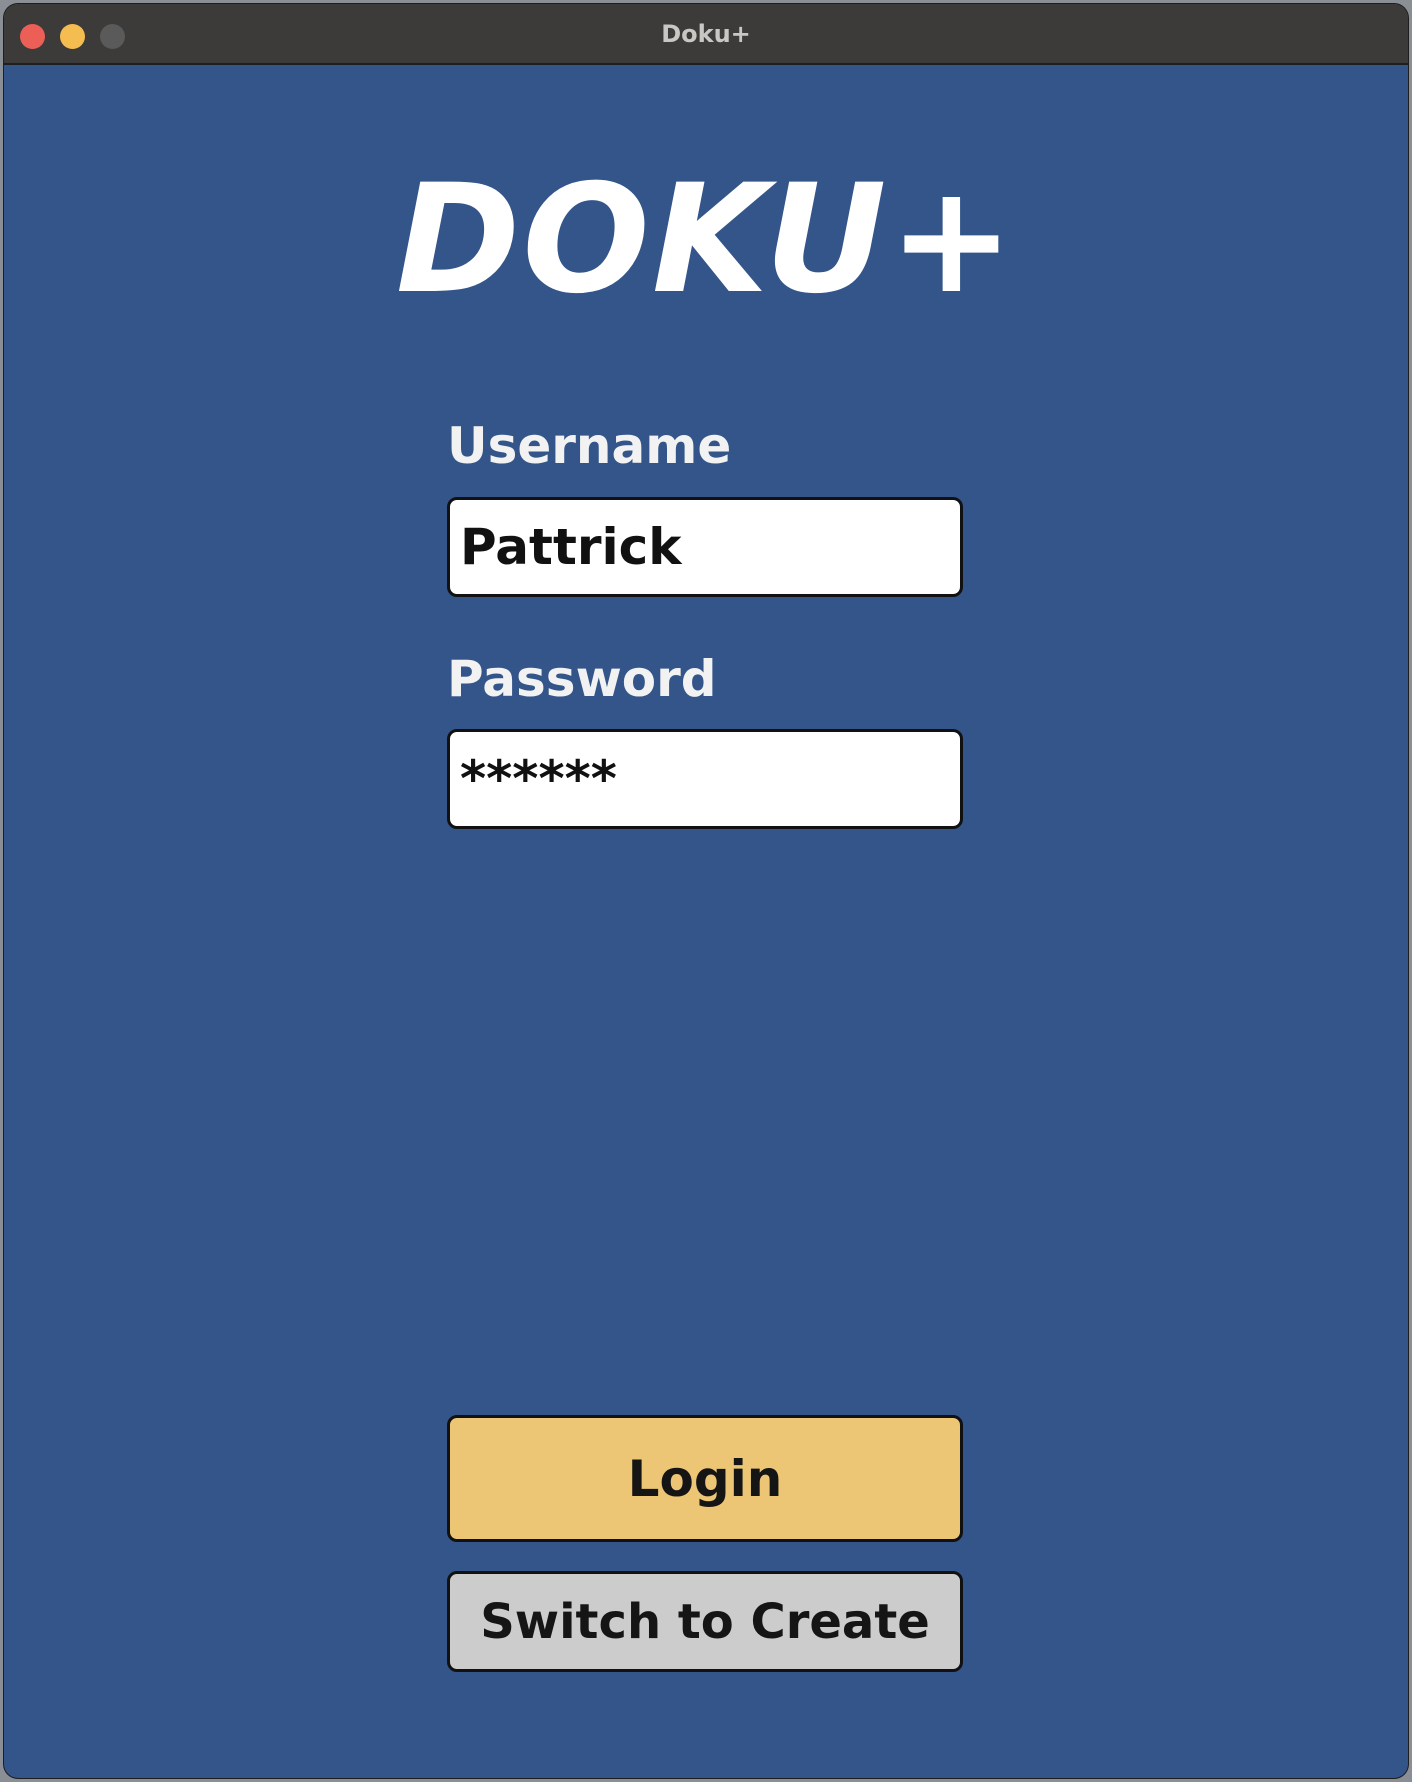 Image resolution: width=1412 pixels, height=1782 pixels. Describe the element at coordinates (582, 679) in the screenshot. I see `password-label: Password` at that location.